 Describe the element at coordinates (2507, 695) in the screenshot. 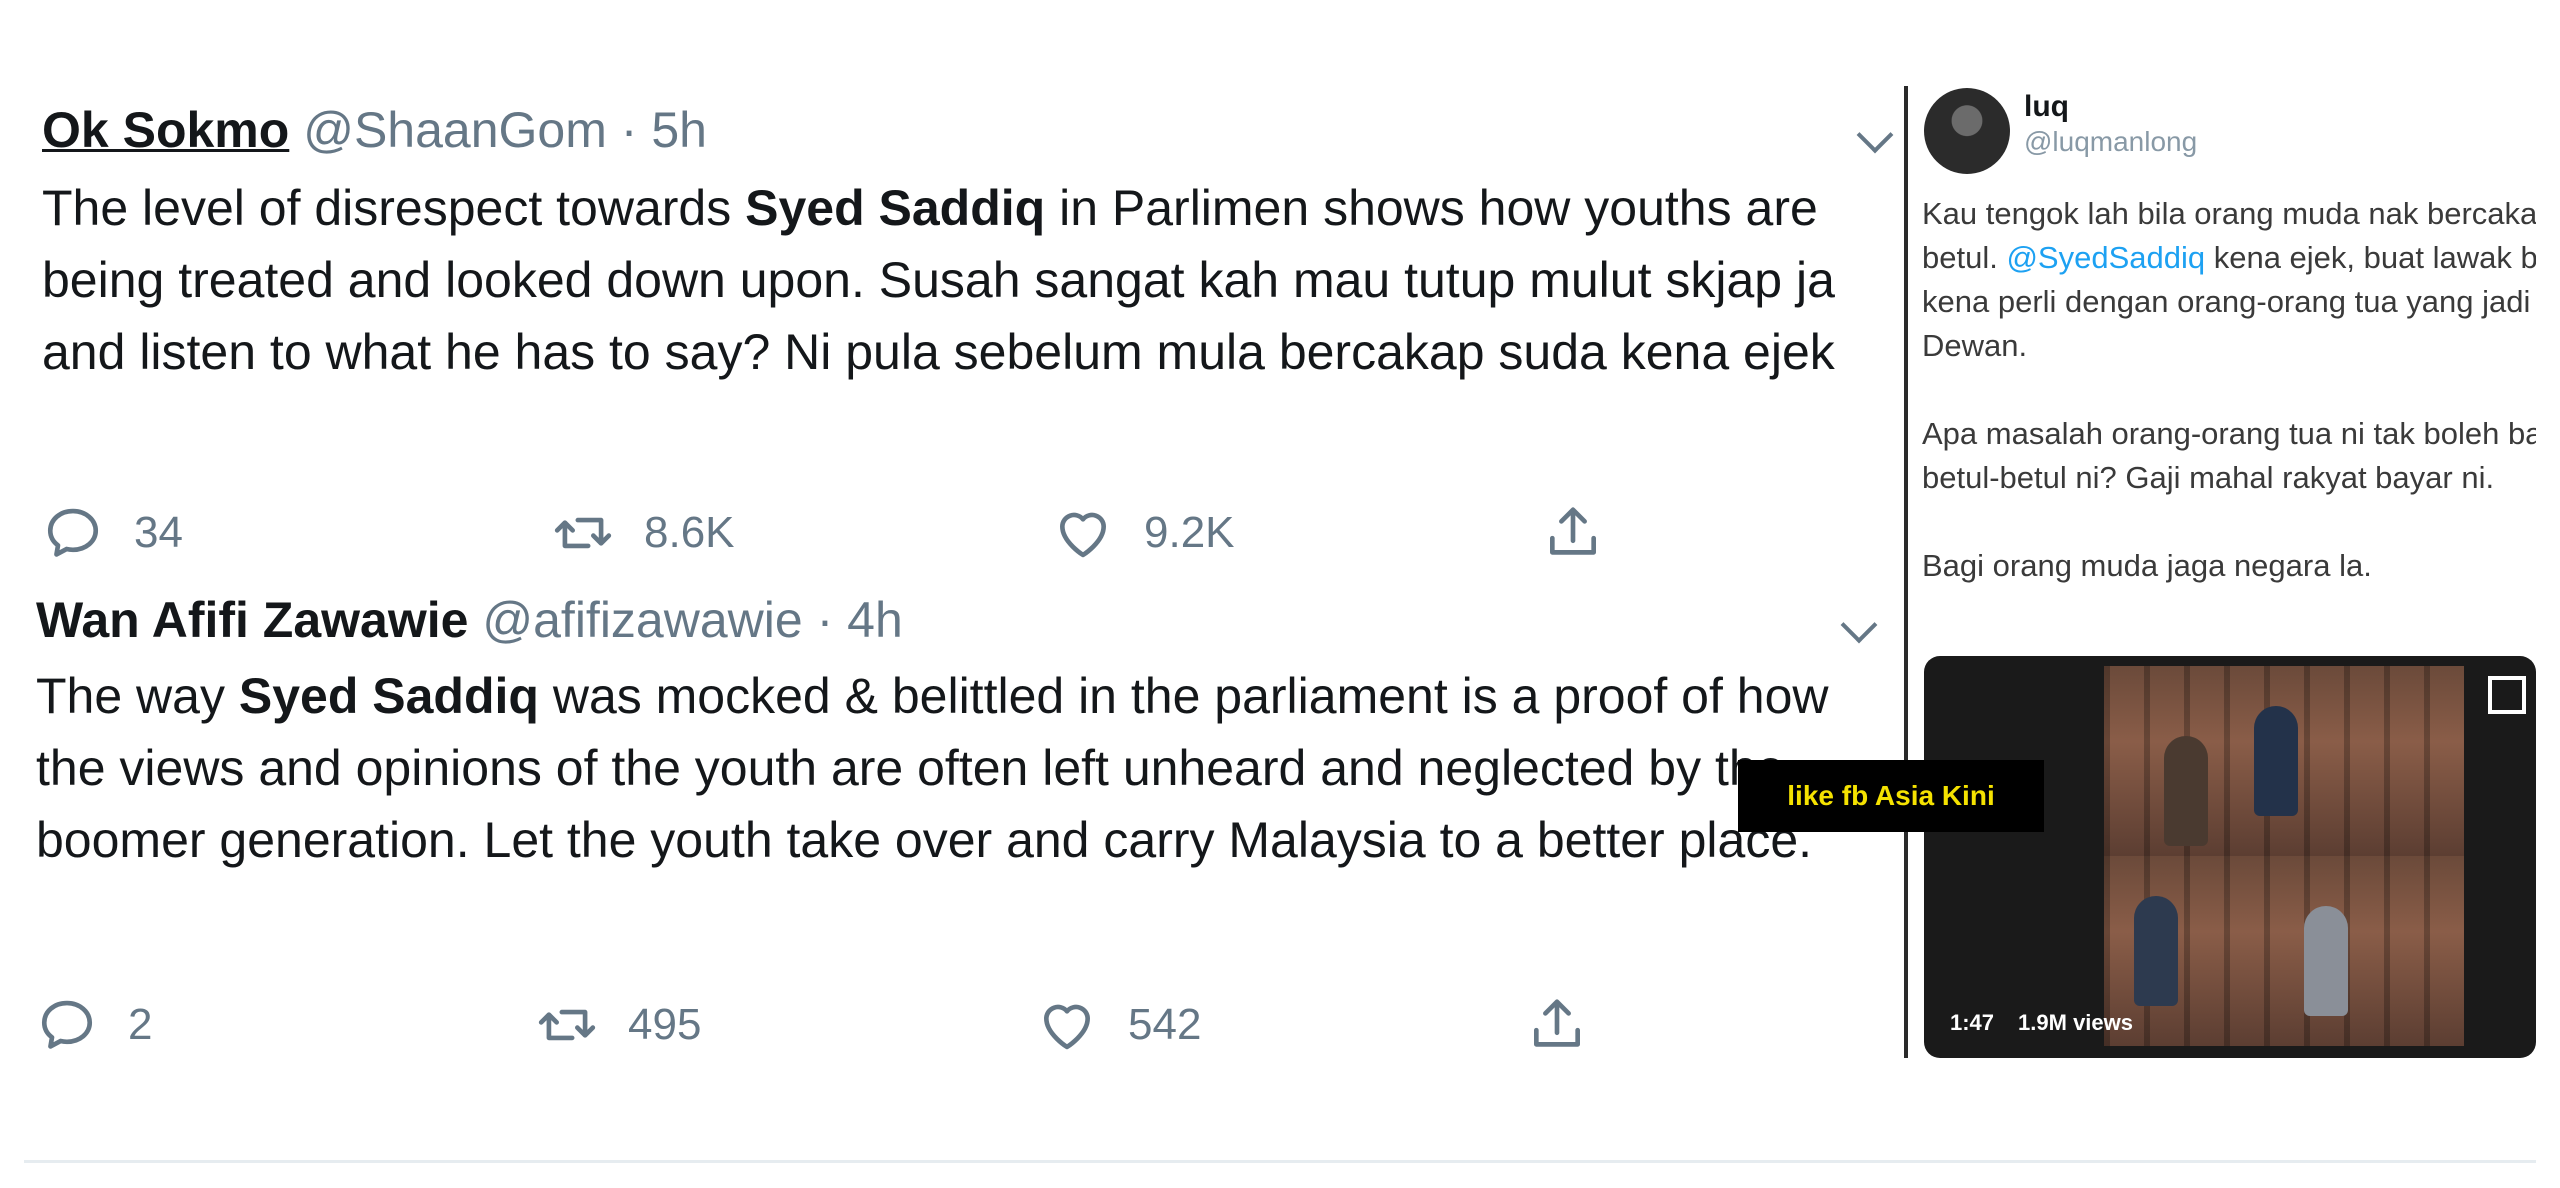

I see `video-logo-icon` at that location.